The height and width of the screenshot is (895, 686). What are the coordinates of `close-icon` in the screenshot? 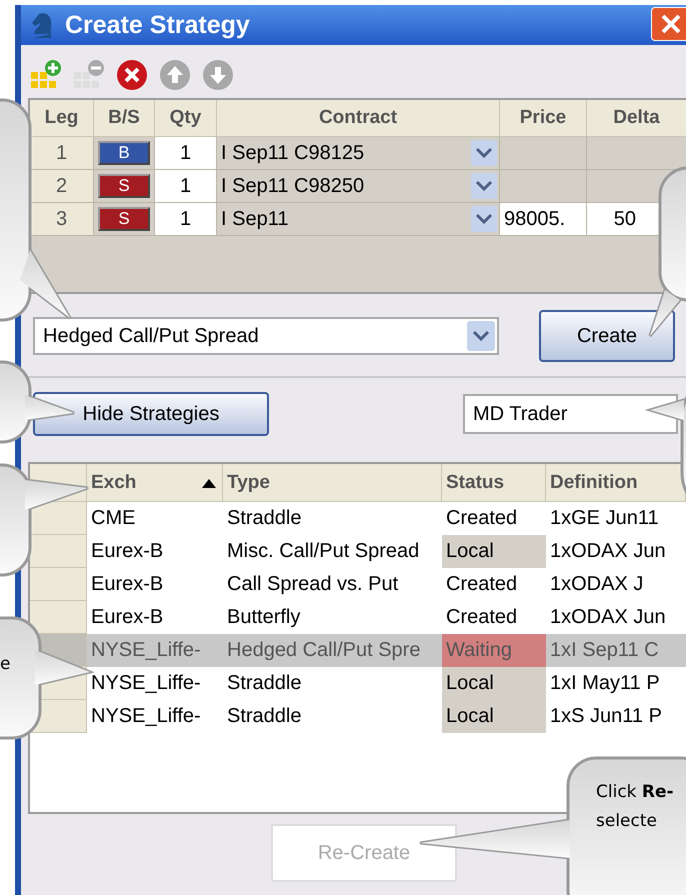 It's located at (671, 24).